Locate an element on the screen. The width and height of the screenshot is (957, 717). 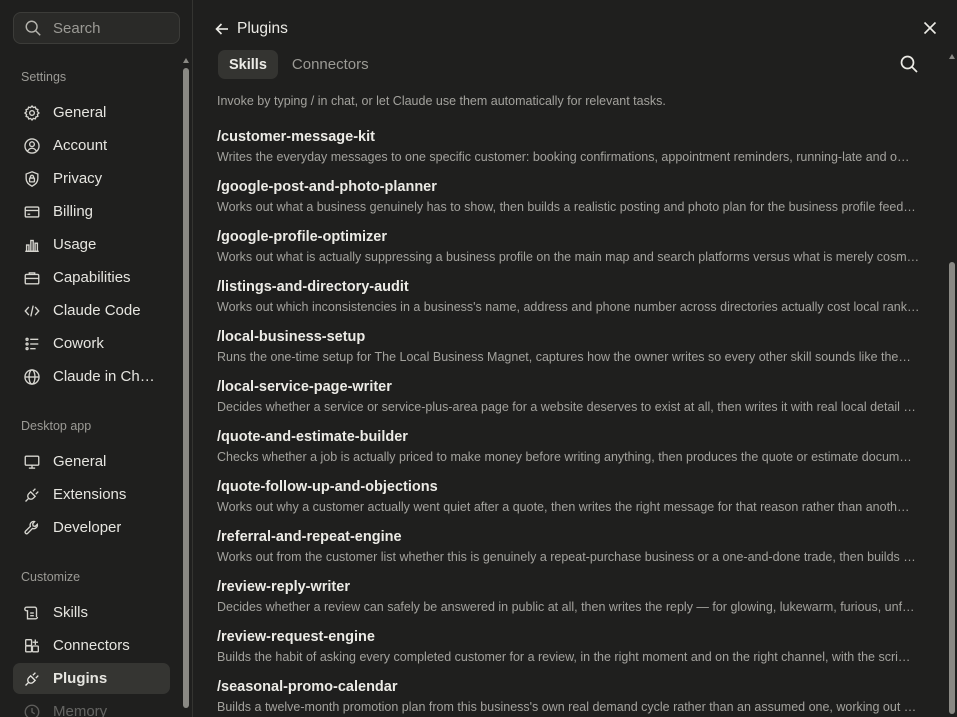
sidebar-item-label: Account is located at coordinates (80, 145).